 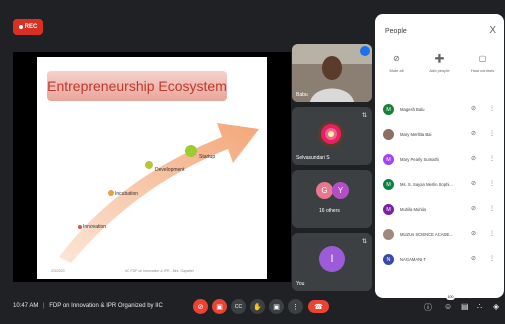 I want to click on activities-icon: ∴, so click(x=479, y=306).